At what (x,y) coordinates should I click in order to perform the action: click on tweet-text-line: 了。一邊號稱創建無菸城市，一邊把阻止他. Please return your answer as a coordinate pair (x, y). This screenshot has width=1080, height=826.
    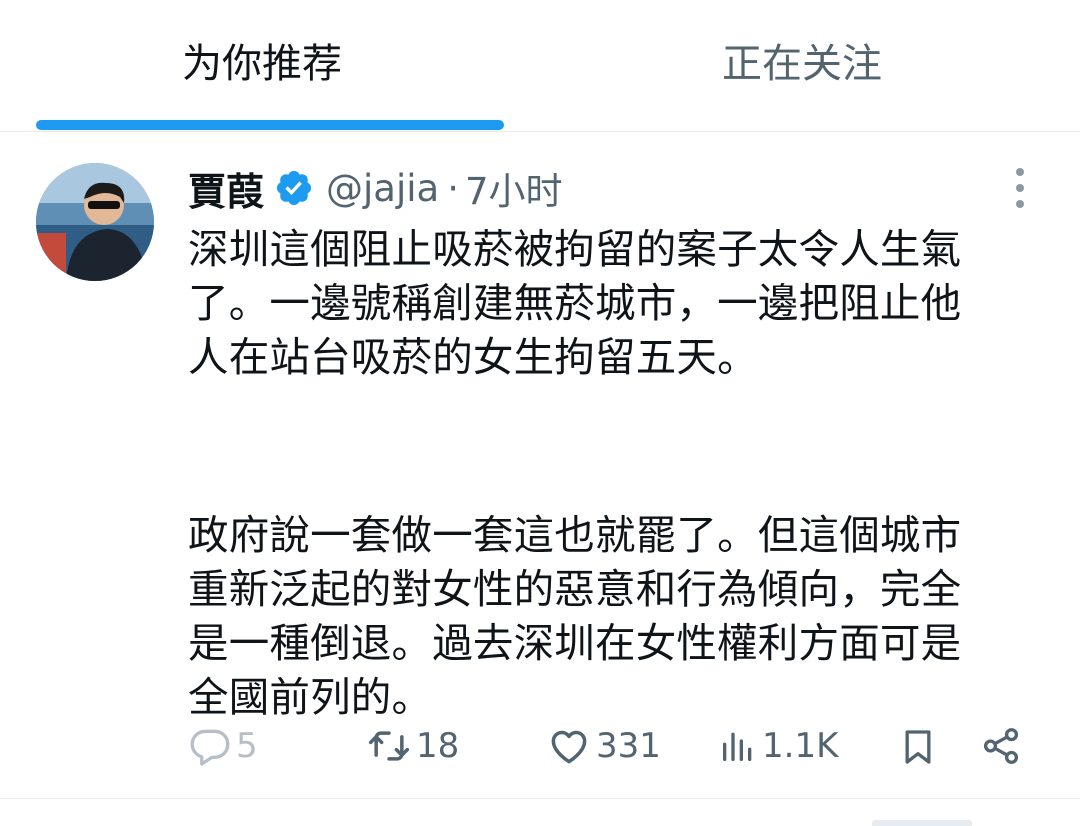
    Looking at the image, I should click on (575, 303).